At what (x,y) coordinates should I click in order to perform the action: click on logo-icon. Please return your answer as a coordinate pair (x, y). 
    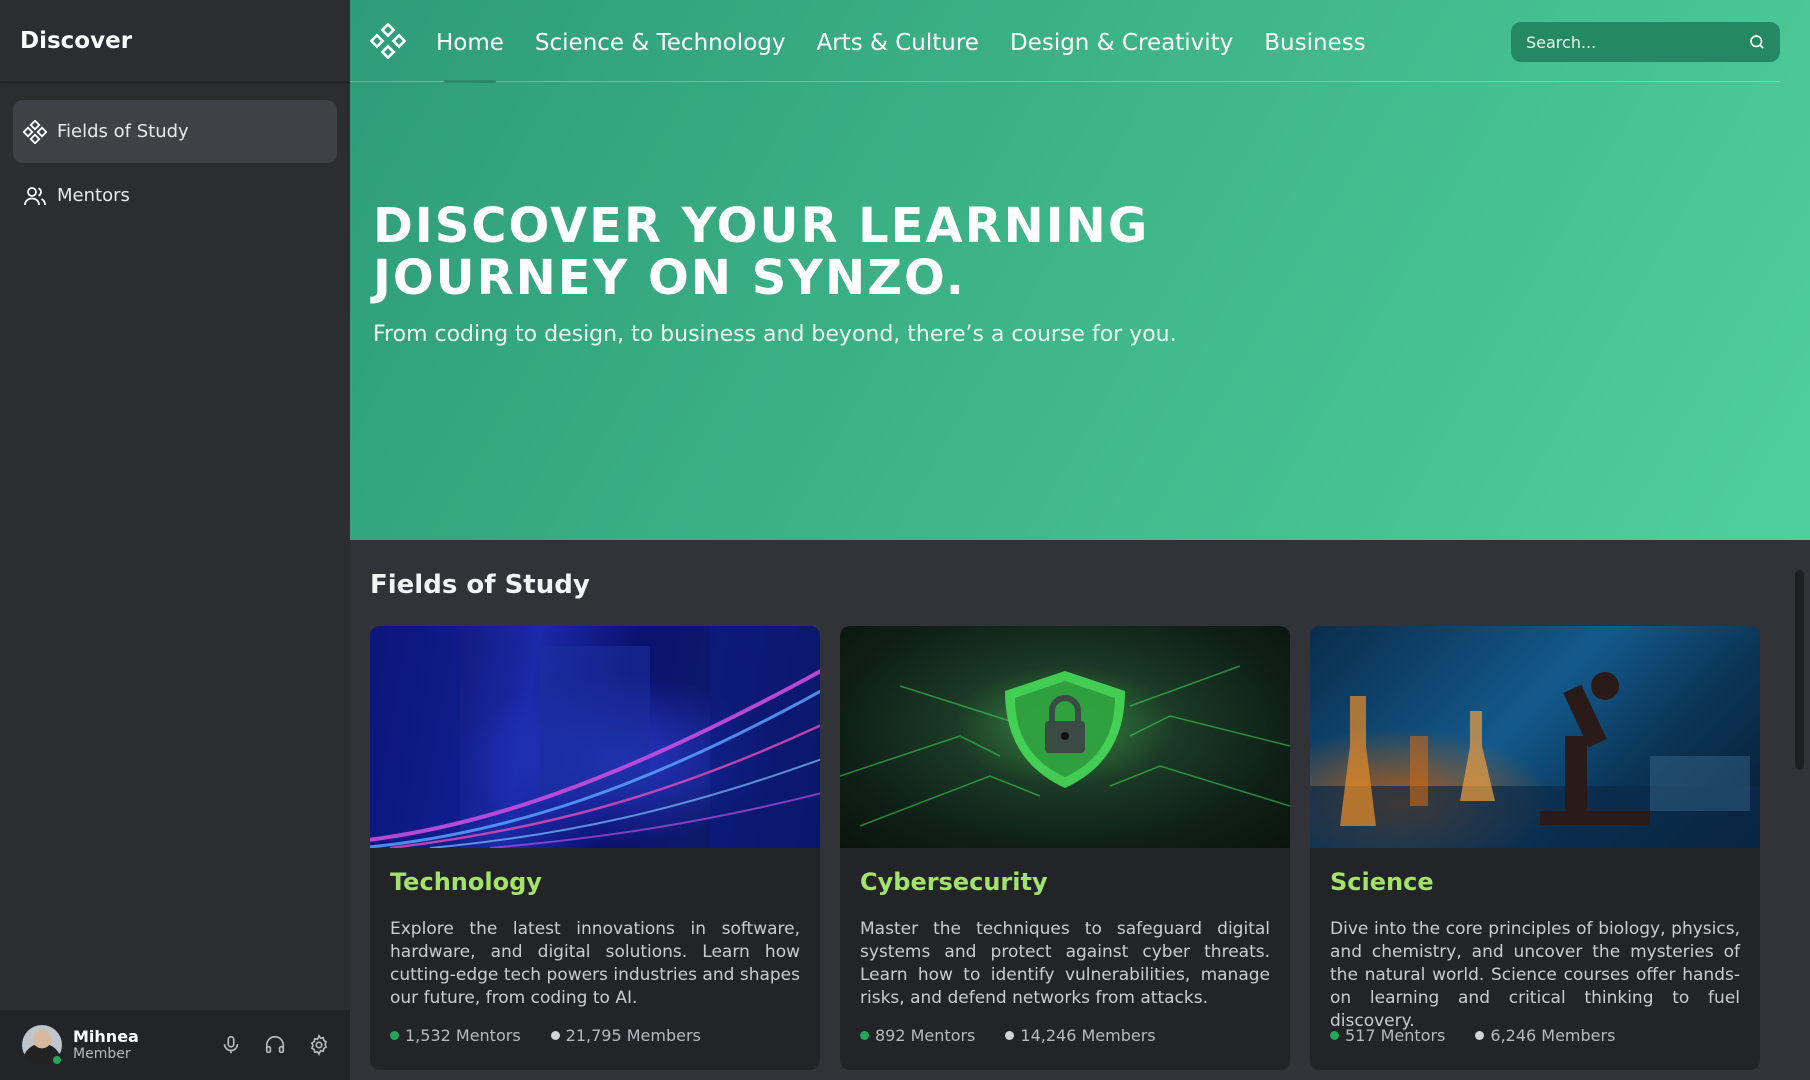
    Looking at the image, I should click on (388, 40).